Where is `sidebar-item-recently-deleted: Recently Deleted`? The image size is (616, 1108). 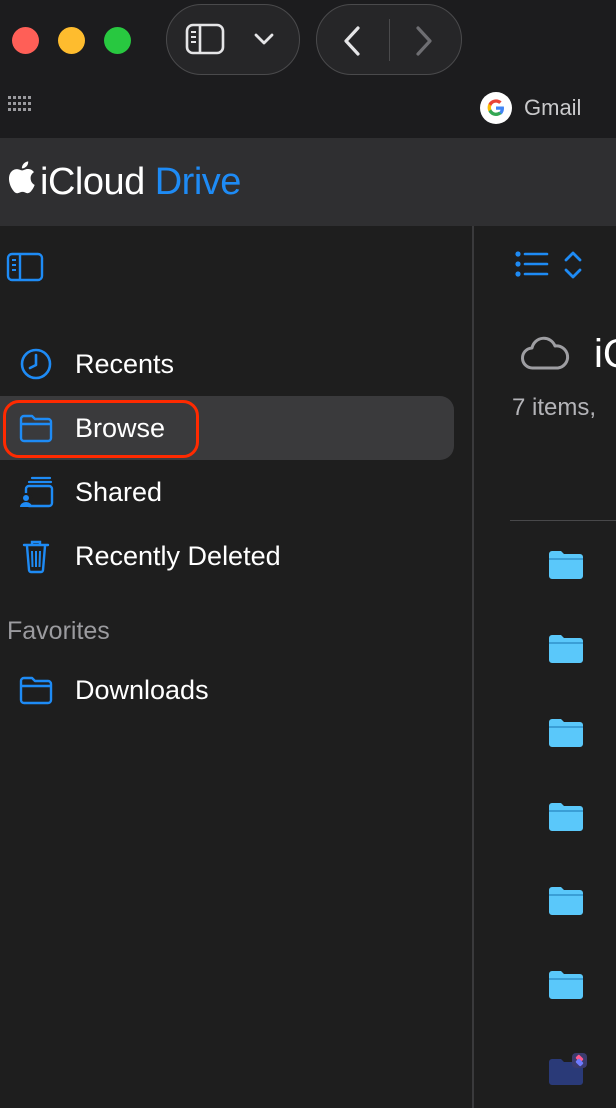
sidebar-item-recently-deleted: Recently Deleted is located at coordinates (227, 556).